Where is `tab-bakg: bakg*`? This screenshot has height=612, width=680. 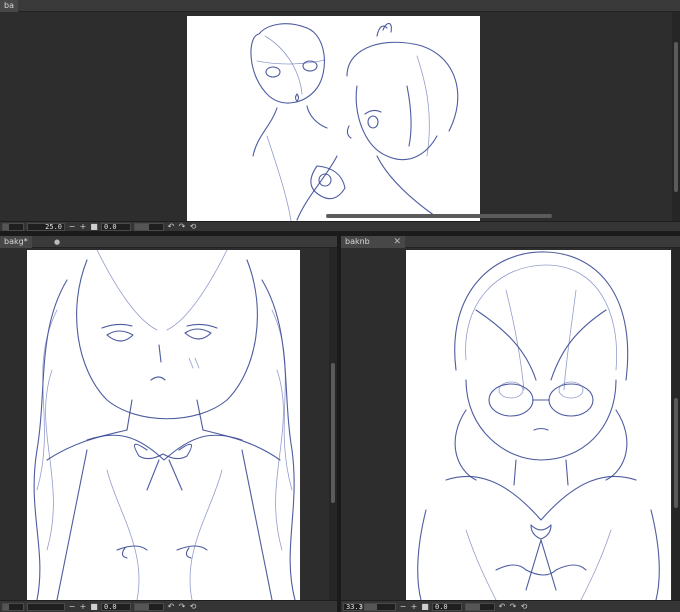 tab-bakg: bakg* is located at coordinates (16, 242).